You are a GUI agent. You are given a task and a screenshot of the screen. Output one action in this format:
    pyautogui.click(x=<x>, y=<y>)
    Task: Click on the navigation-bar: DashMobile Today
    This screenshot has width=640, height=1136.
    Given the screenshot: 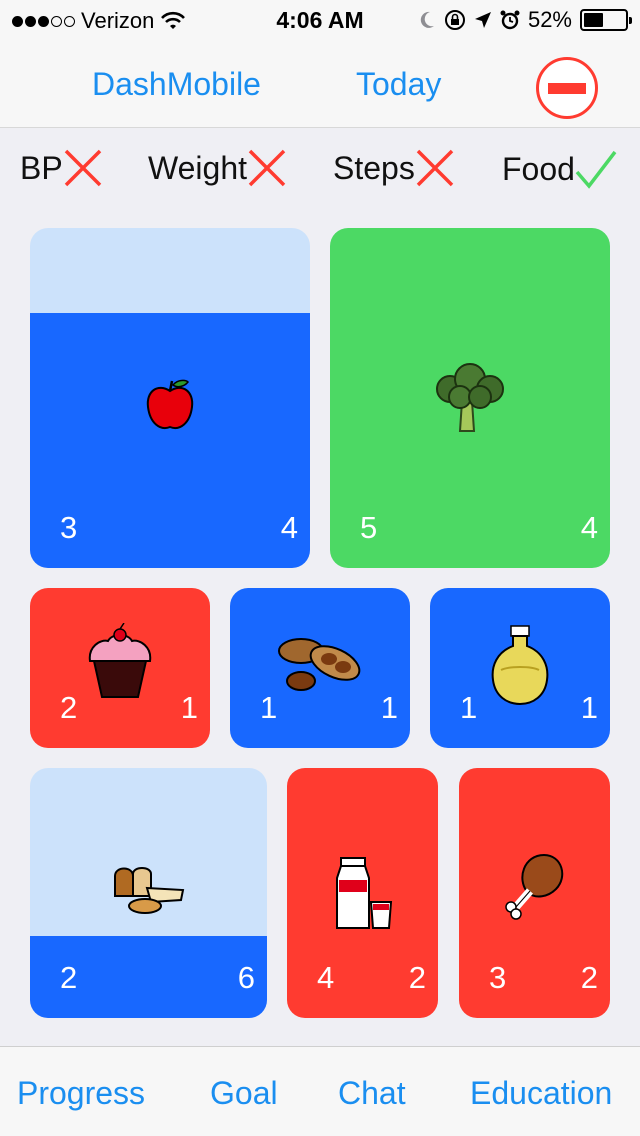 What is the action you would take?
    pyautogui.click(x=320, y=84)
    